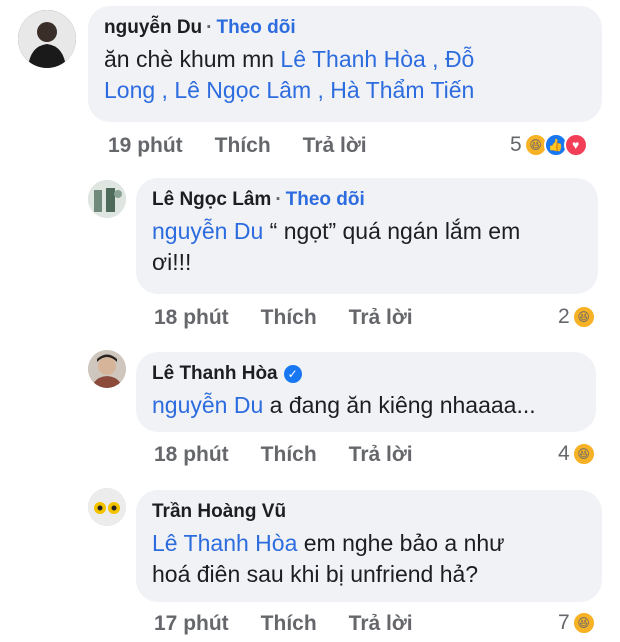  What do you see at coordinates (377, 59) in the screenshot?
I see `mention-link: Lê Thanh Hòa , Đỗ` at bounding box center [377, 59].